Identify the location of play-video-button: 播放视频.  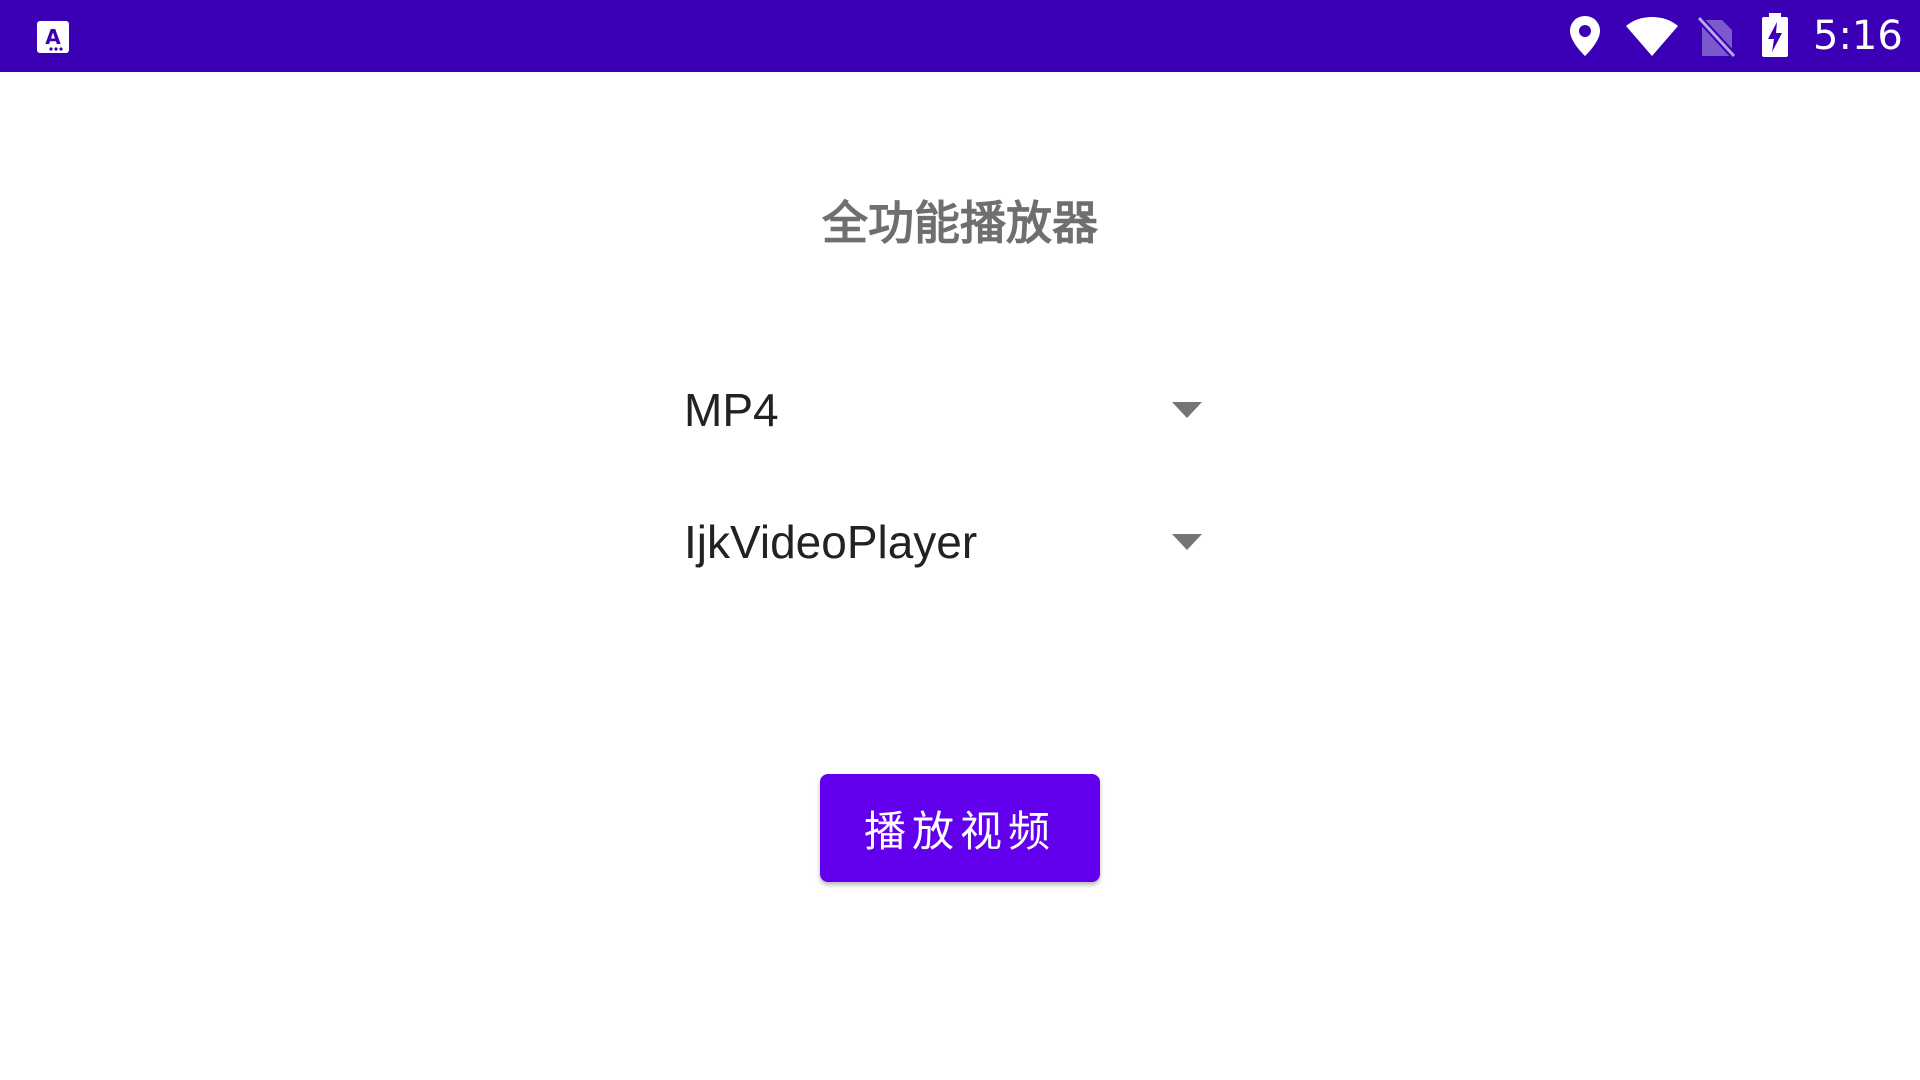
(960, 828).